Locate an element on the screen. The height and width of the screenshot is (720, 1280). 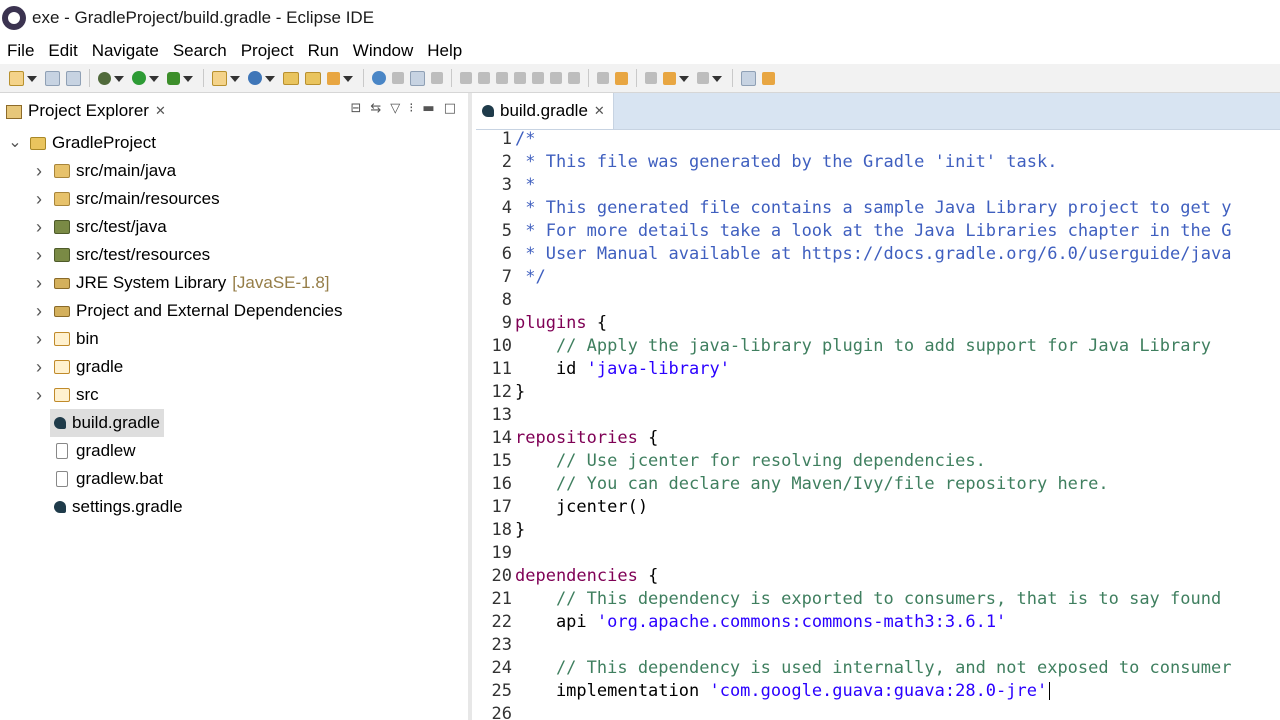
java-perspective-icon is located at coordinates (768, 78).